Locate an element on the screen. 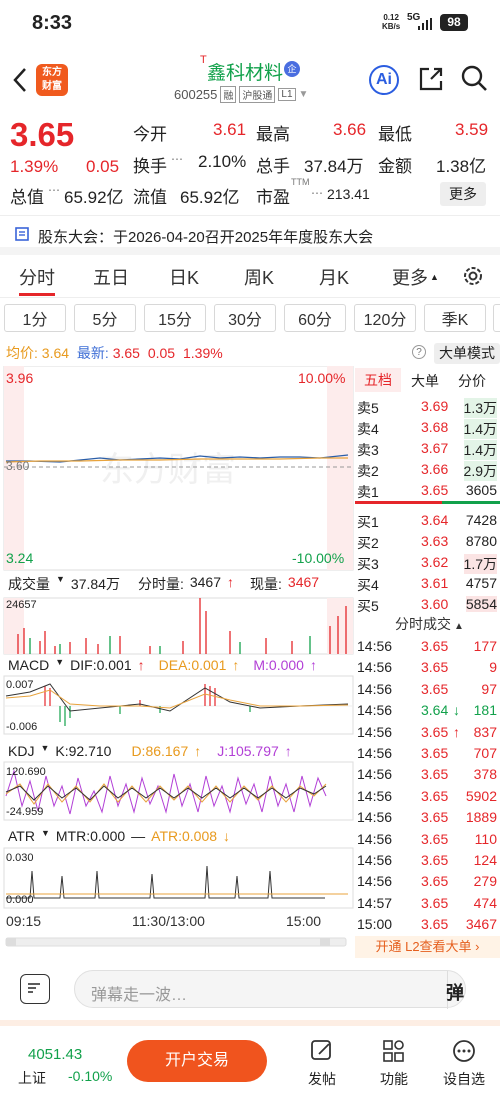  chevron-down-icon: ▼ is located at coordinates (304, 94).